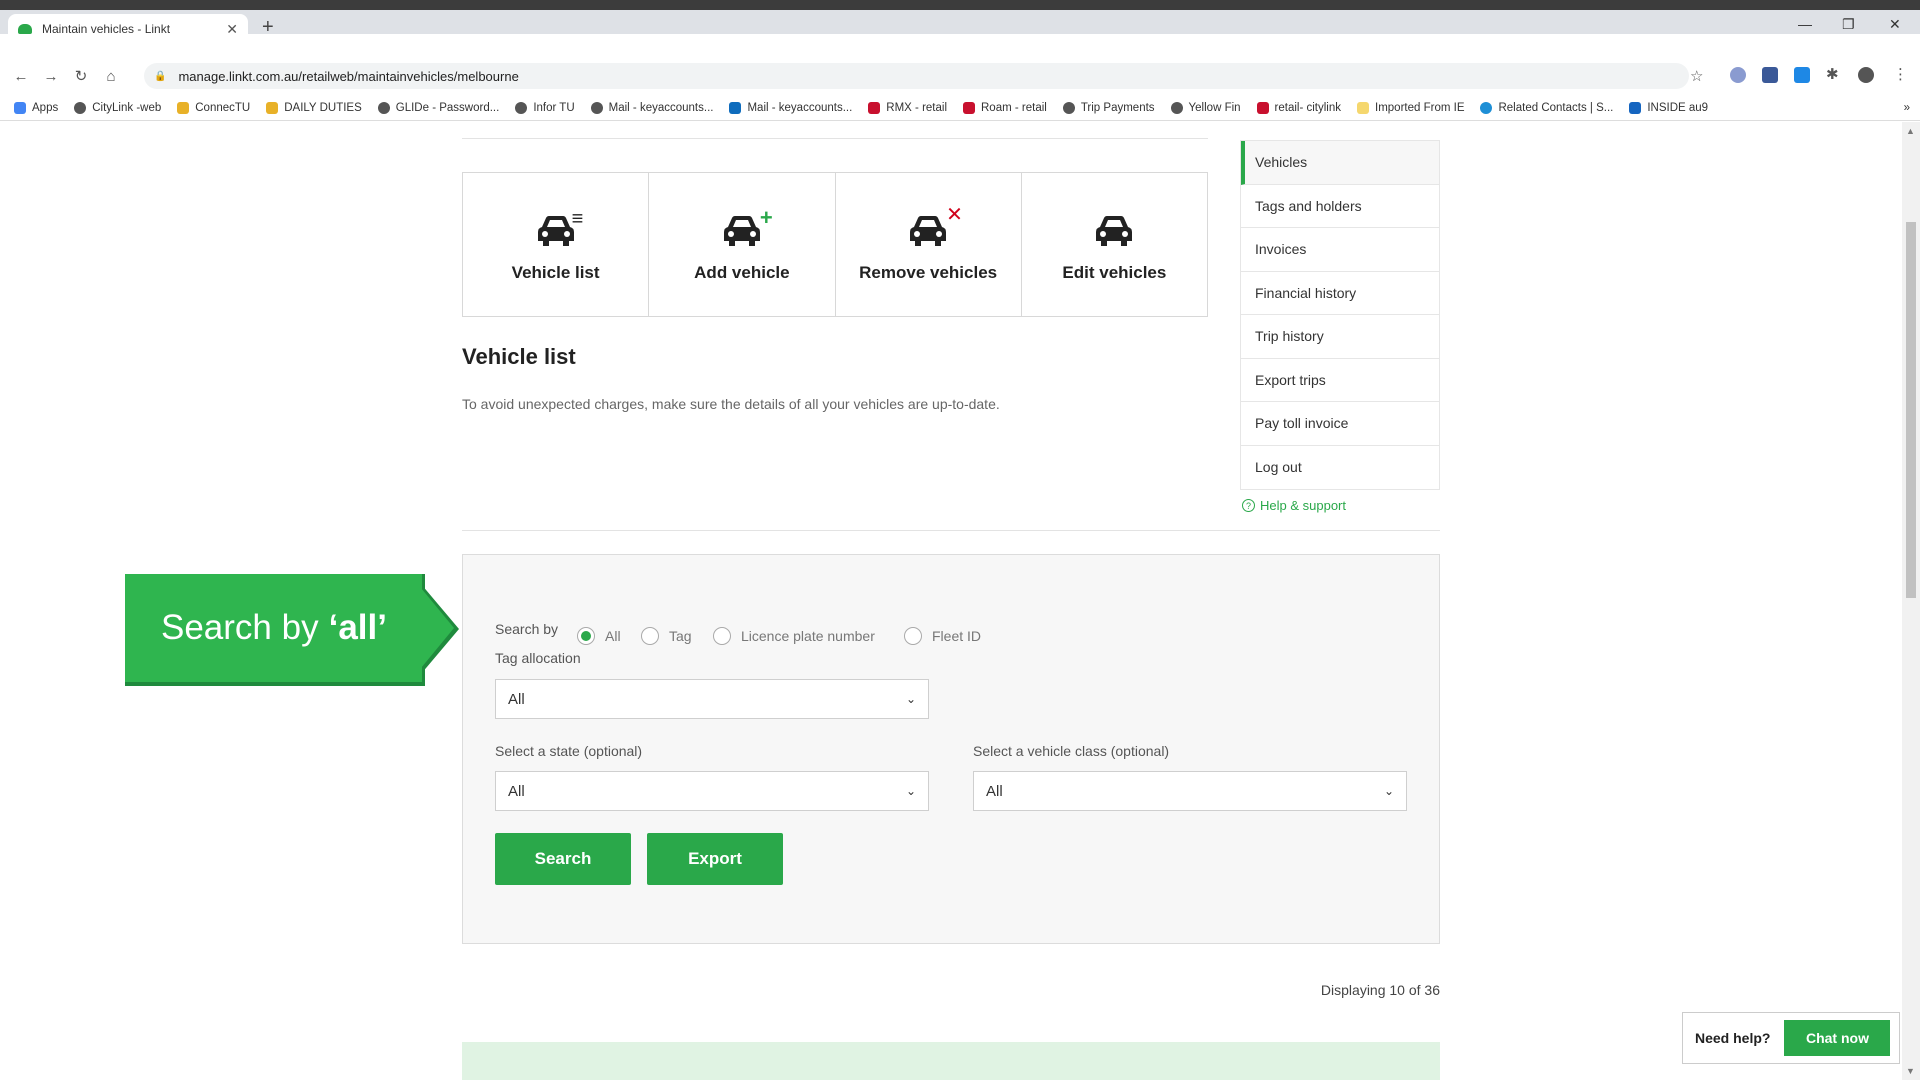 The height and width of the screenshot is (1080, 1920). What do you see at coordinates (907, 107) in the screenshot?
I see `bookmark-rmx-retail: RMX - retail` at bounding box center [907, 107].